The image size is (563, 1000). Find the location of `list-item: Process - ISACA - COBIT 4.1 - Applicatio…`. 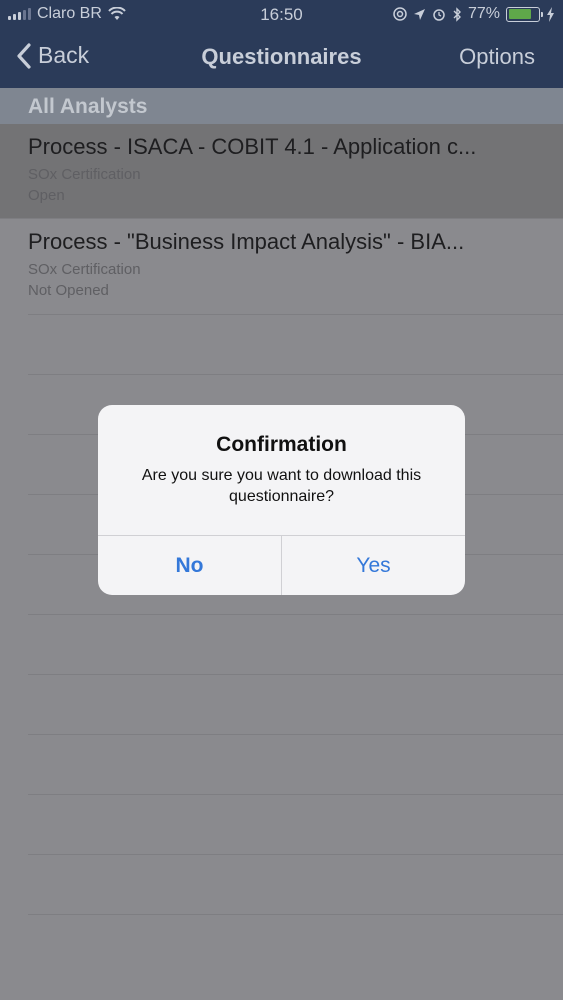

list-item: Process - ISACA - COBIT 4.1 - Applicatio… is located at coordinates (281, 171).